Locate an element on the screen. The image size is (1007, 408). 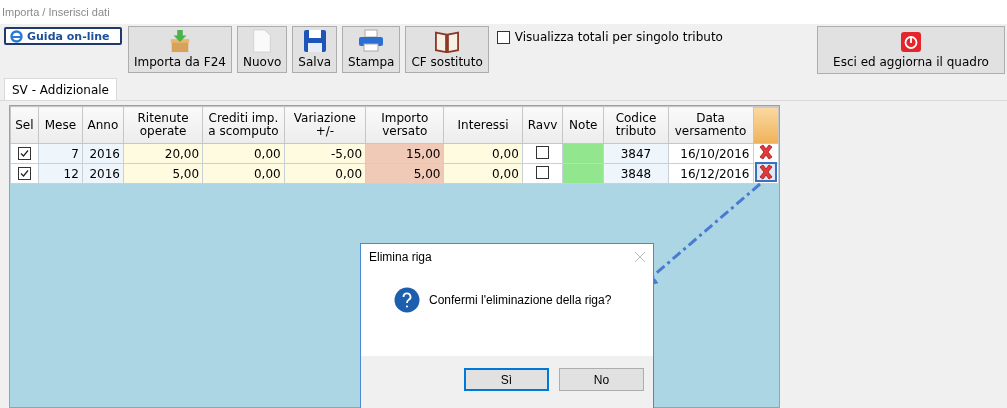
checkbox-label: Visualizza totali per singolo tributo is located at coordinates (618, 37).